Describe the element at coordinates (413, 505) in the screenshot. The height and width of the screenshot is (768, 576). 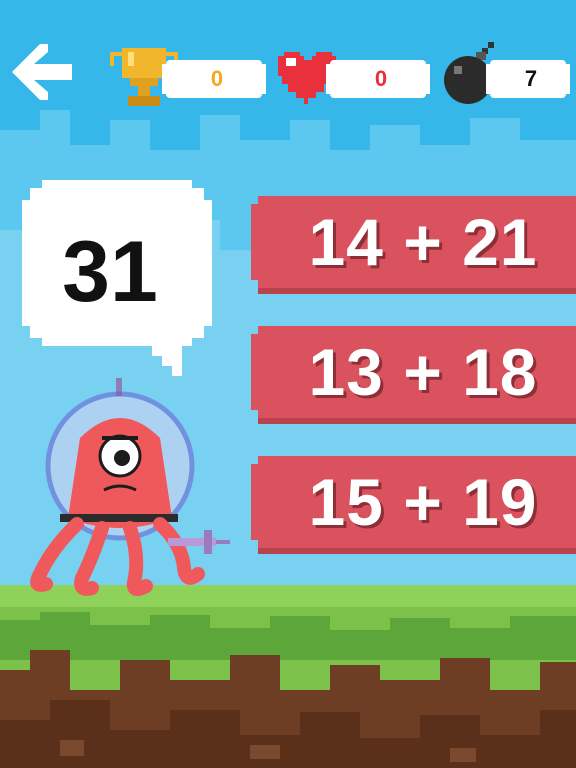
I see `answer-button-3: 15 + 19` at that location.